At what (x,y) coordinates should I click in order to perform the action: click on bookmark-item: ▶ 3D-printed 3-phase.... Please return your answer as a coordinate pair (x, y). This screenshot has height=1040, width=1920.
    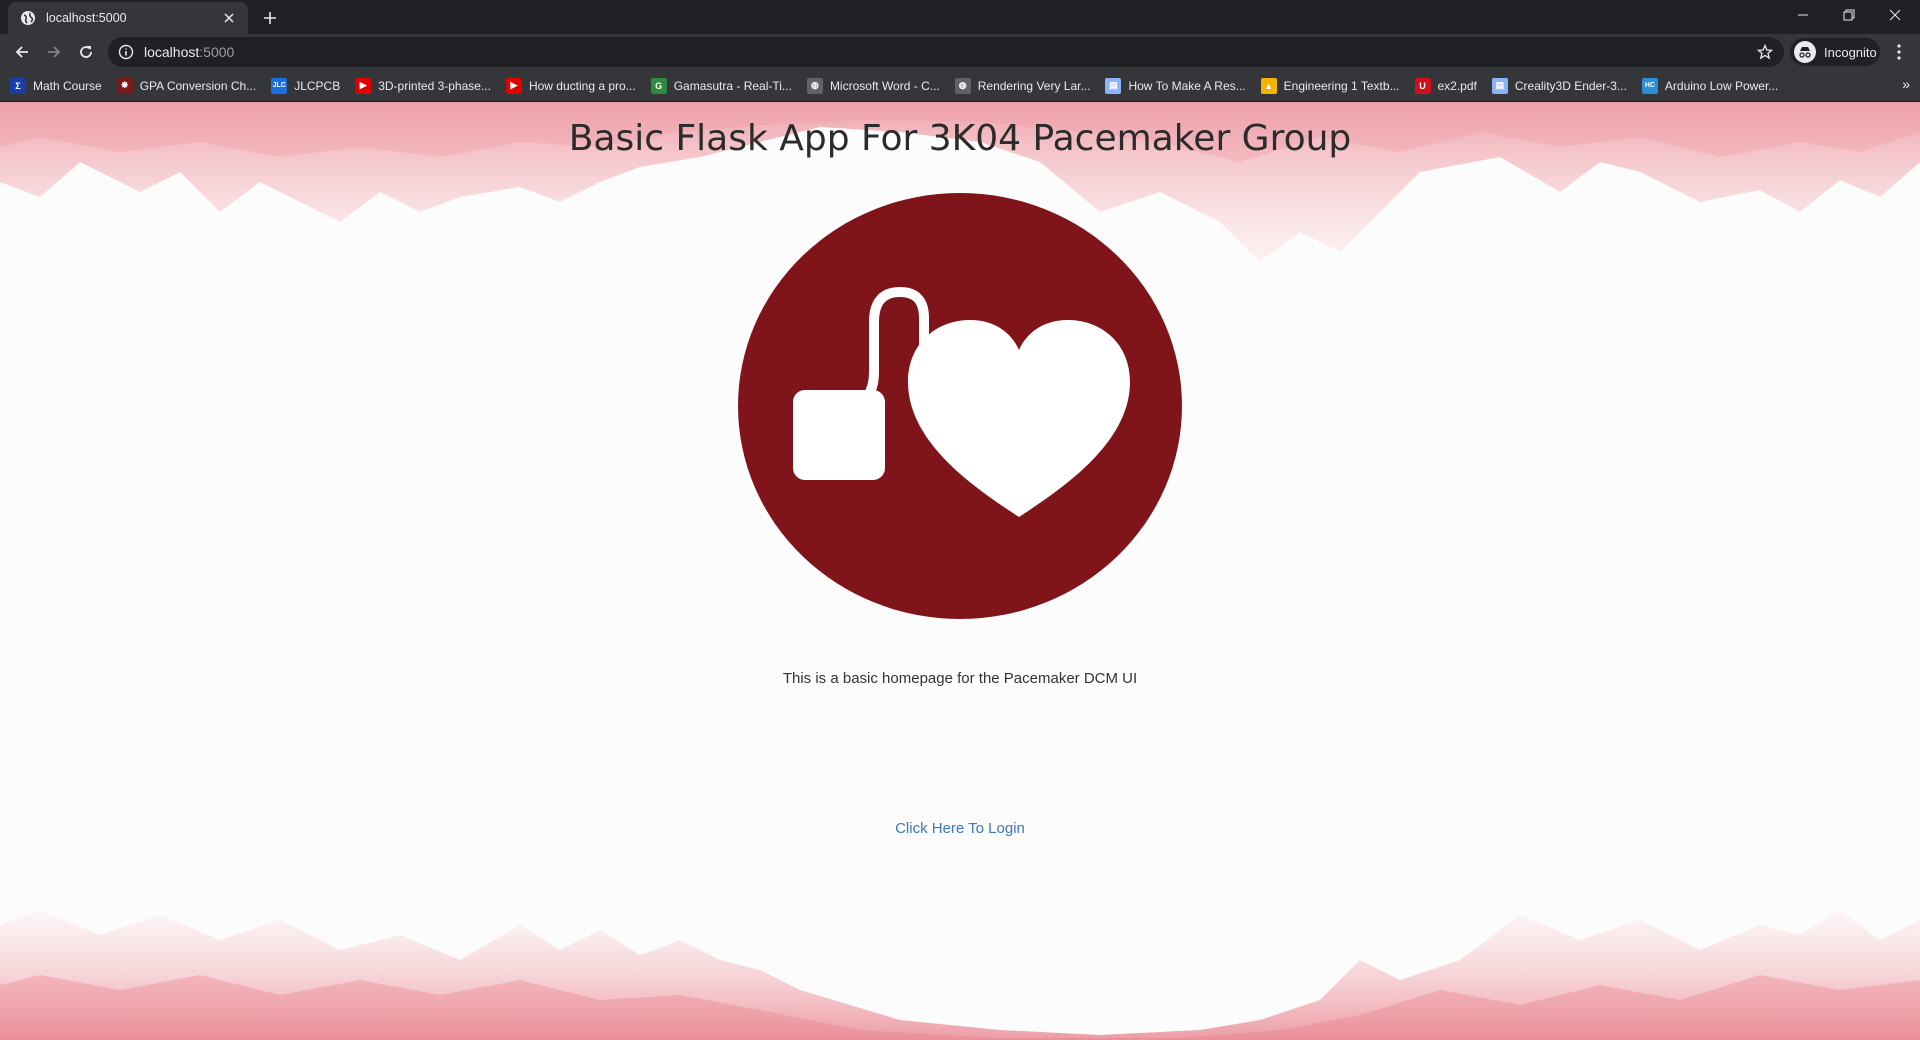
    Looking at the image, I should click on (423, 85).